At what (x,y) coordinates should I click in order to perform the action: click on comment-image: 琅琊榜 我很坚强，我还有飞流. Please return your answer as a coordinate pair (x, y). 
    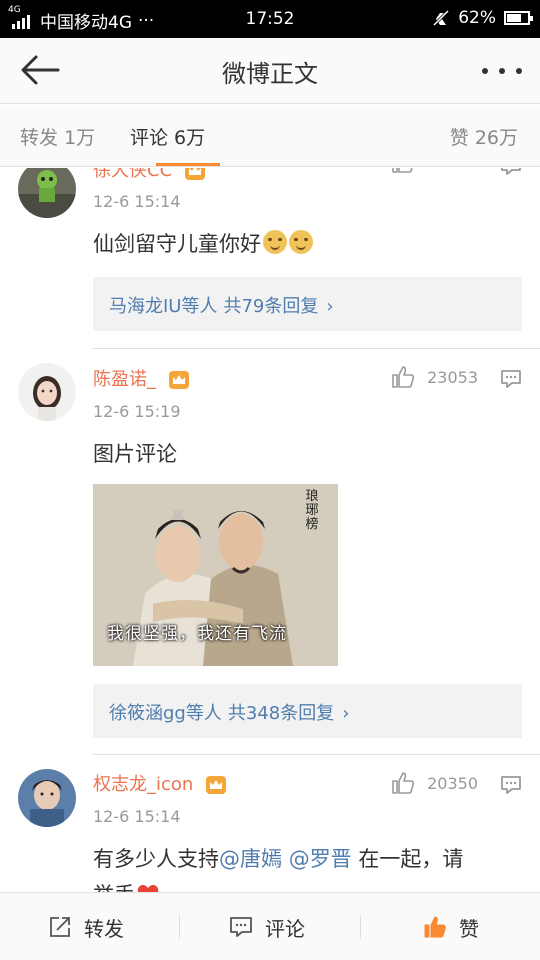
    Looking at the image, I should click on (215, 575).